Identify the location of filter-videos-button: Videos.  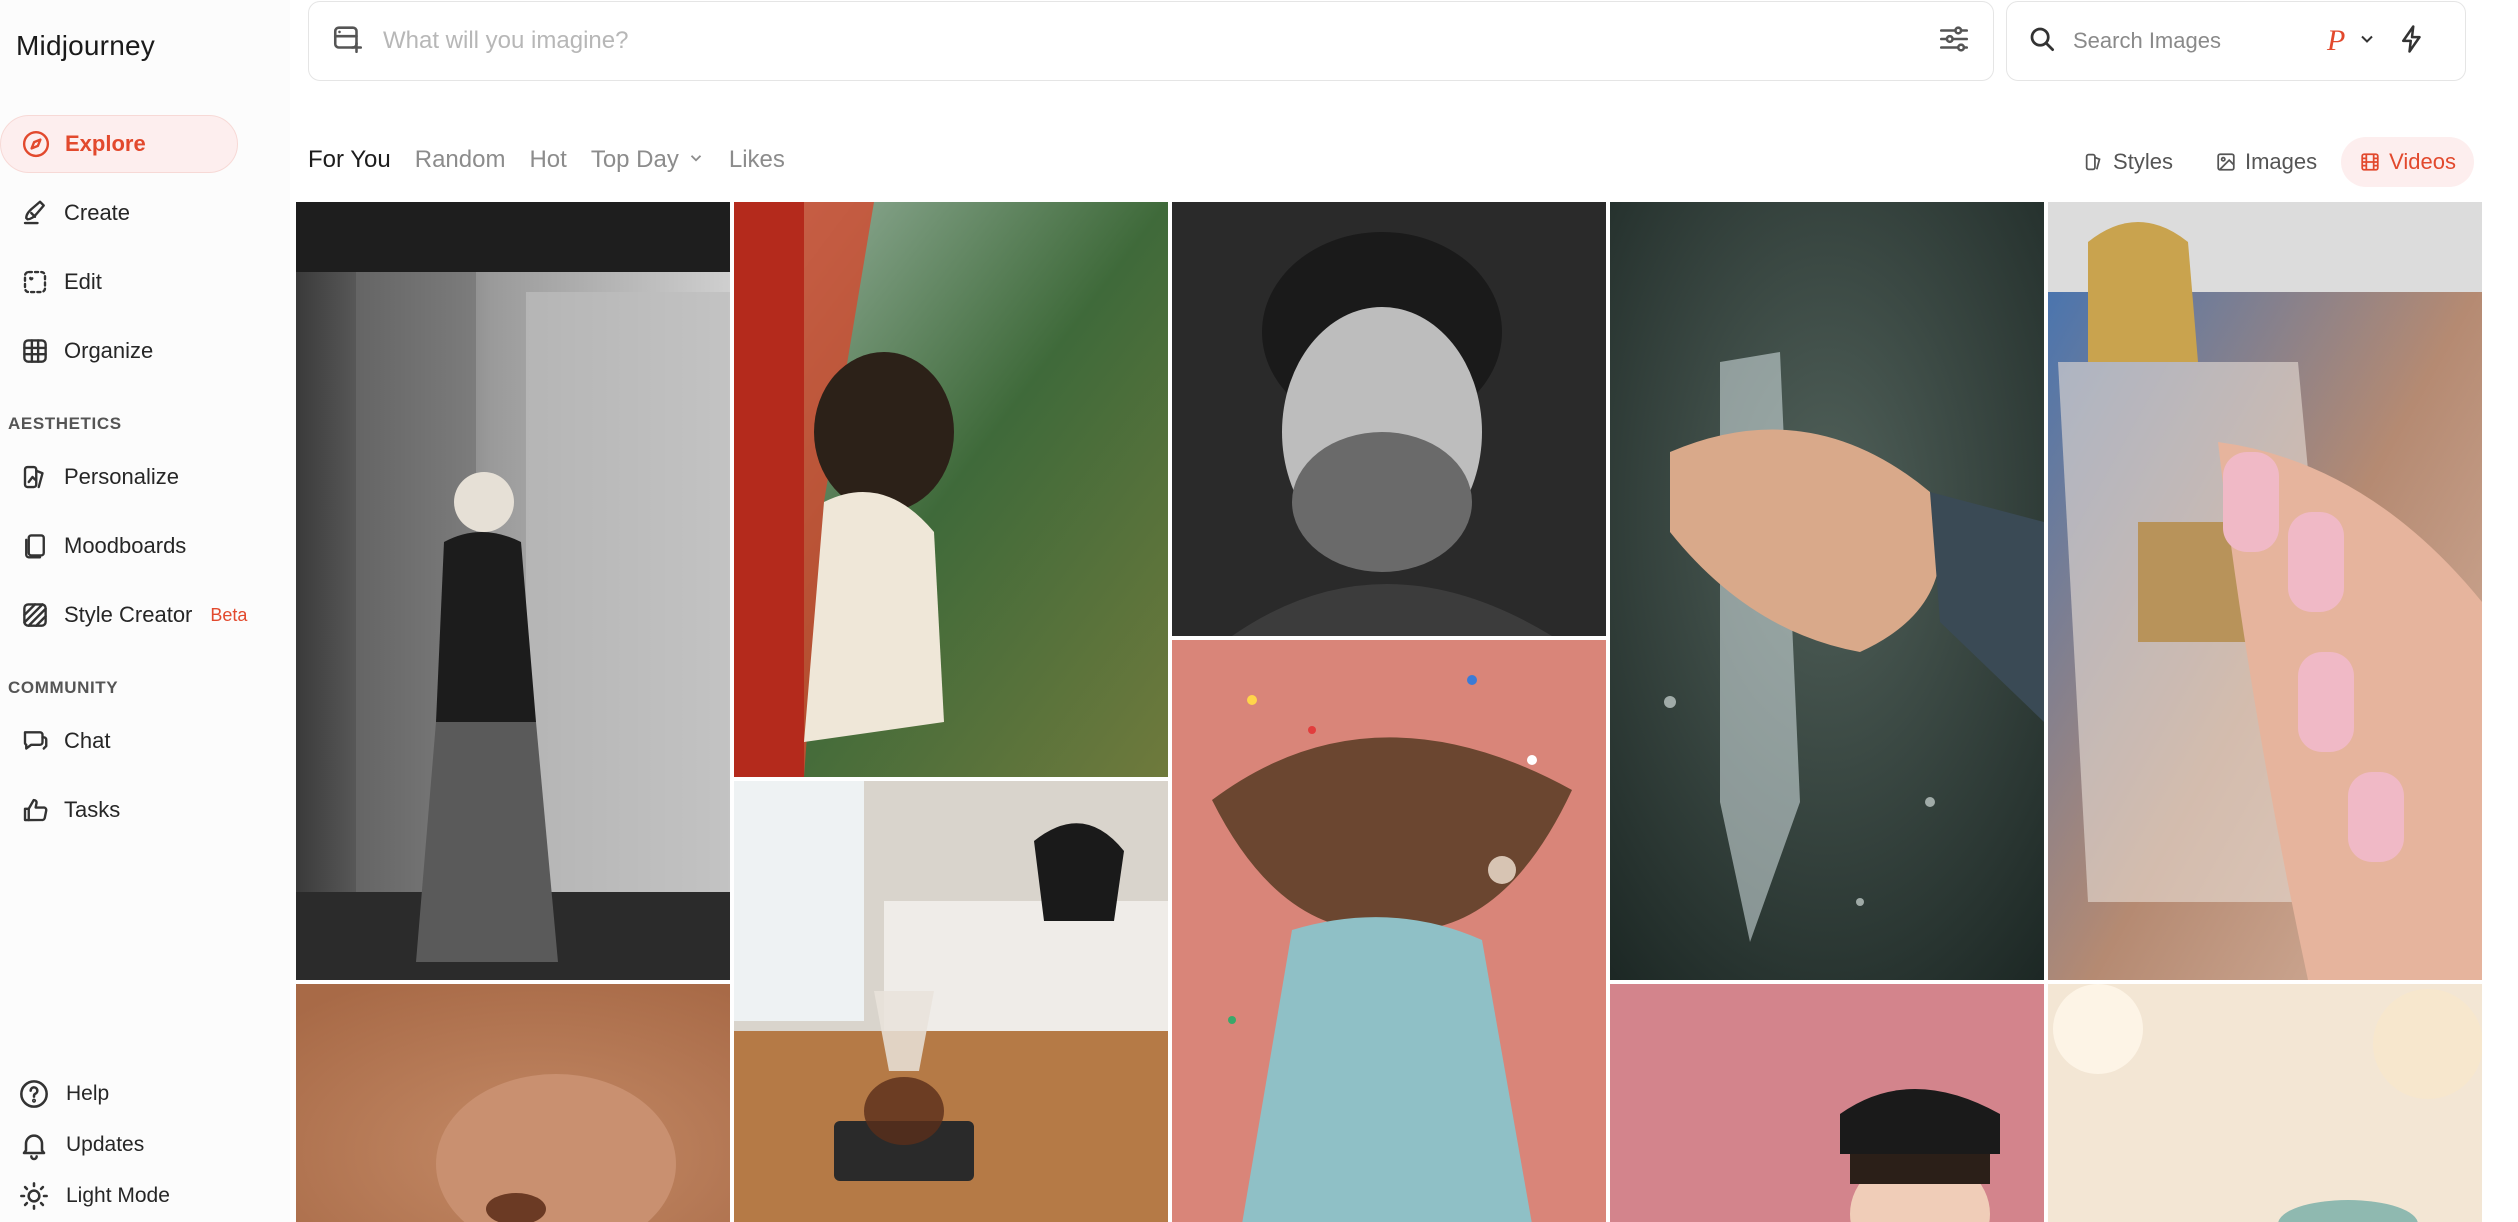
(2407, 162).